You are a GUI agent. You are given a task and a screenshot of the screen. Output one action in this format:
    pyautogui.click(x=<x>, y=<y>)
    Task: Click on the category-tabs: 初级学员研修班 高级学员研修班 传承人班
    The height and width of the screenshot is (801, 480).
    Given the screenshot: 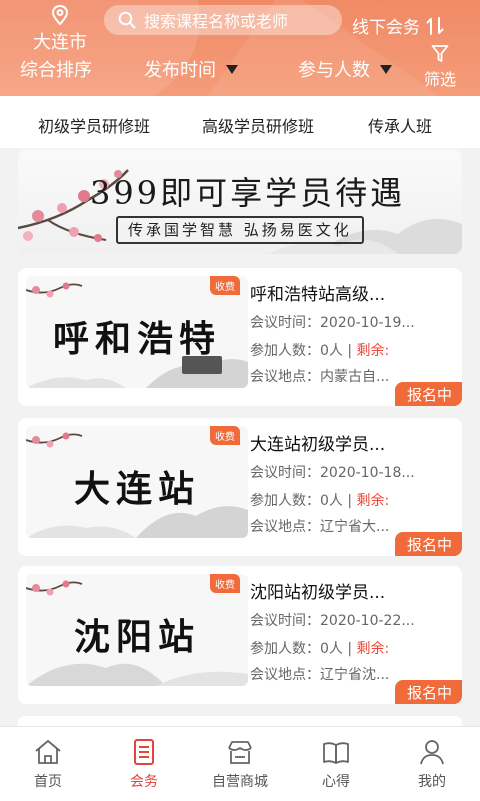 What is the action you would take?
    pyautogui.click(x=240, y=122)
    